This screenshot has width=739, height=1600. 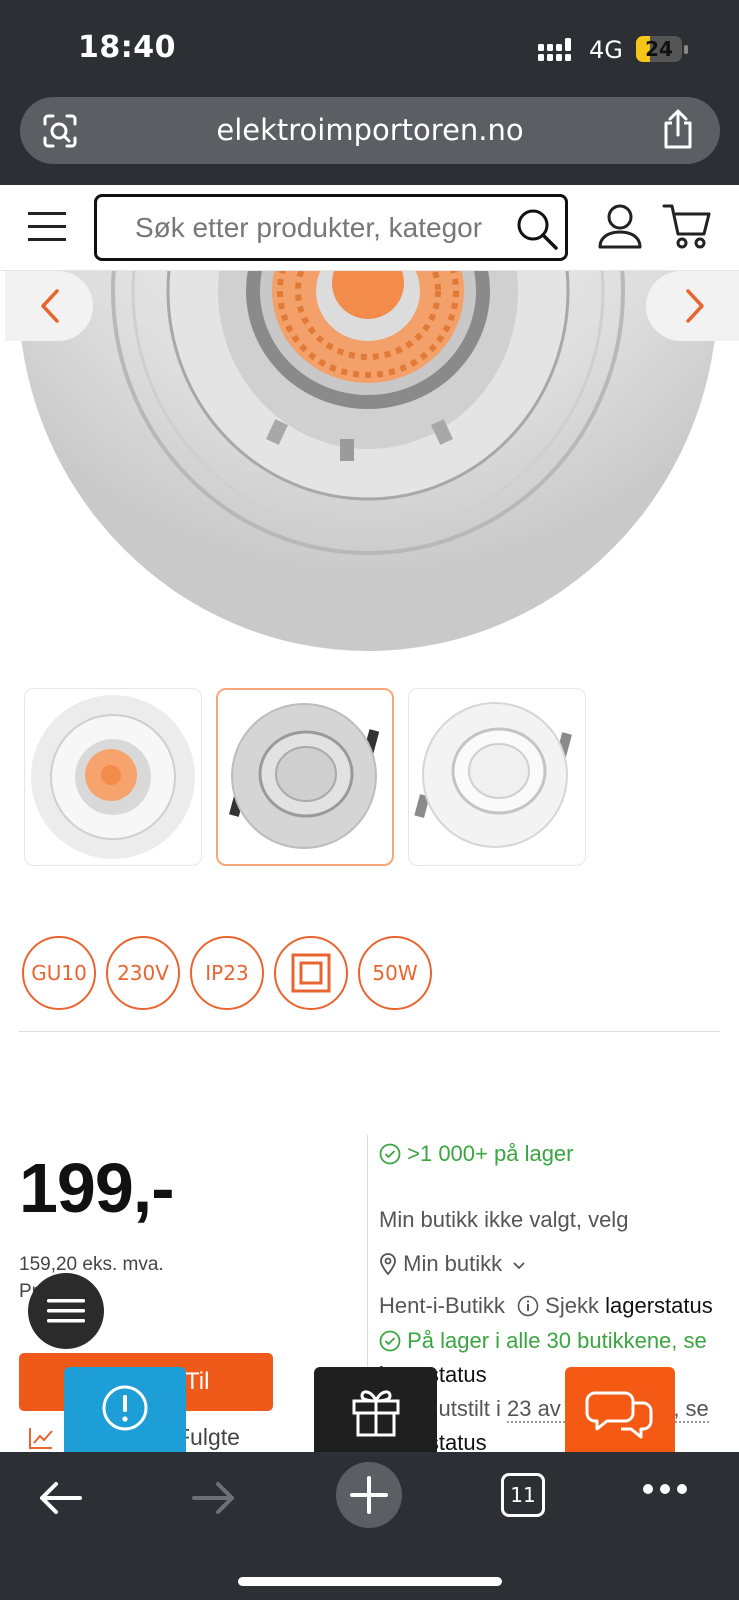 I want to click on double-insulation-icon, so click(x=311, y=973).